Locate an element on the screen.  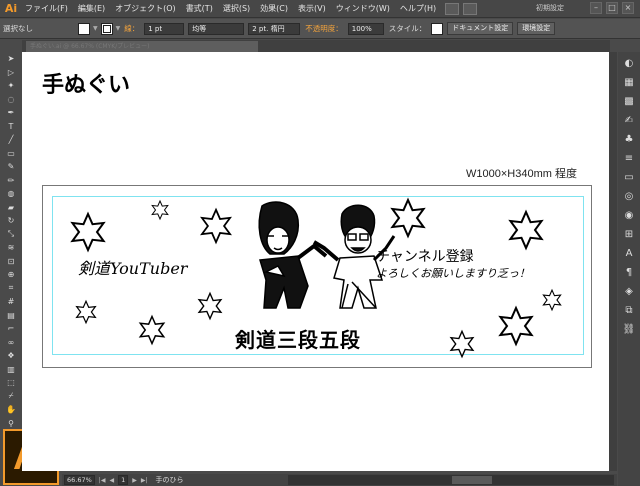
menu-help: ヘルプ(H) is located at coordinates (418, 8).